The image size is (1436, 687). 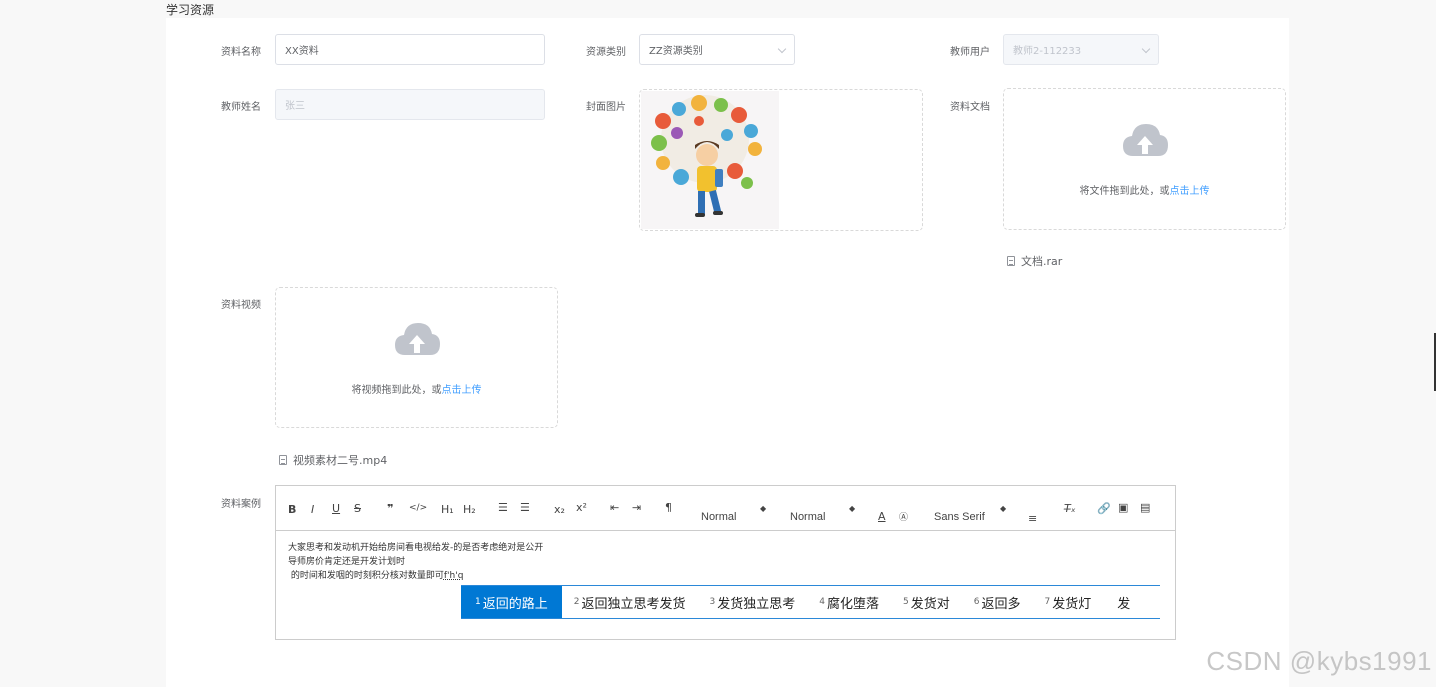 I want to click on teacher-name-input: 张三, so click(x=410, y=104).